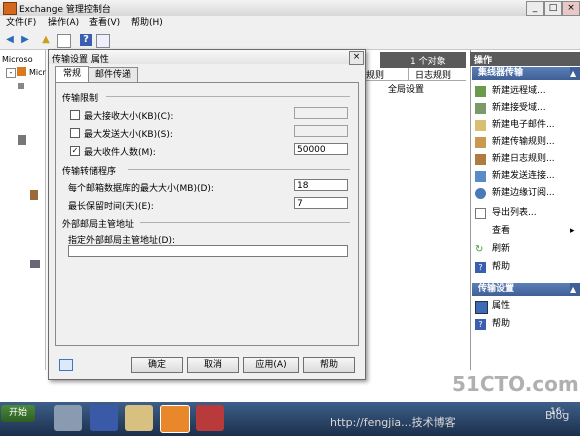 Image resolution: width=580 pixels, height=436 pixels. Describe the element at coordinates (480, 125) in the screenshot. I see `email-policy-icon` at that location.